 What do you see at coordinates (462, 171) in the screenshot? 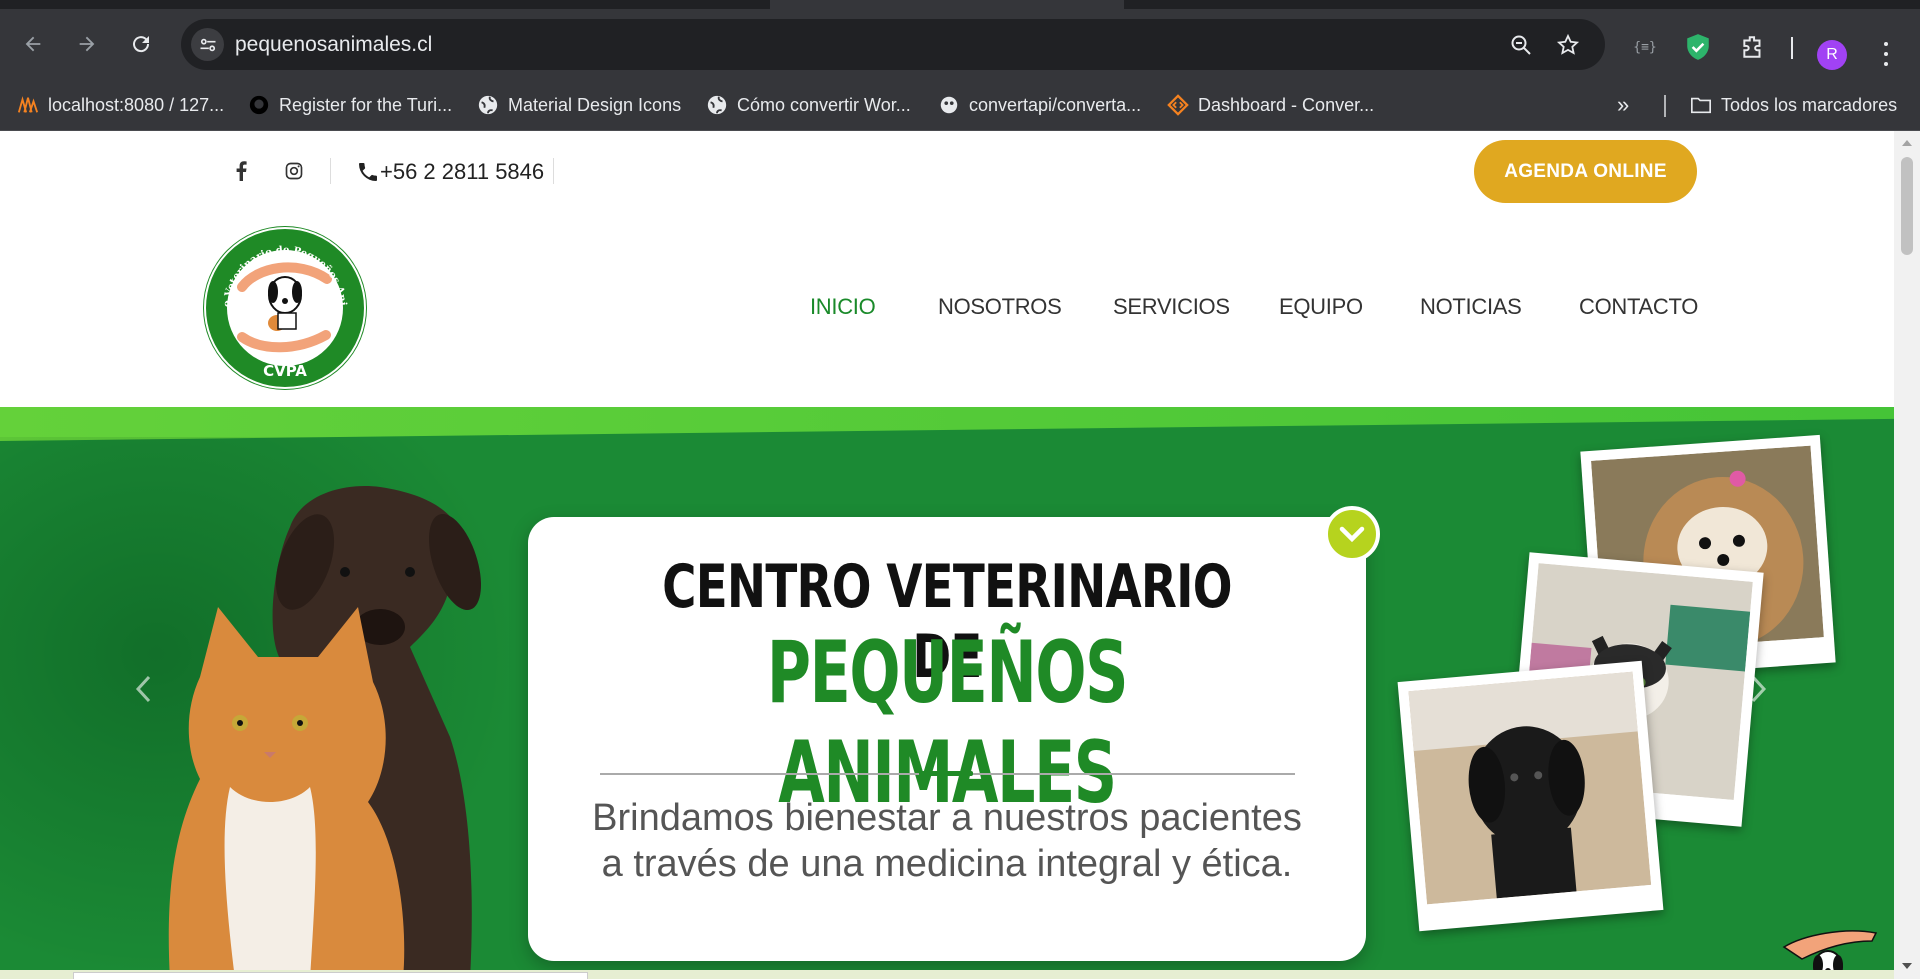
I see `phone-number: +56 2 2811 5846` at bounding box center [462, 171].